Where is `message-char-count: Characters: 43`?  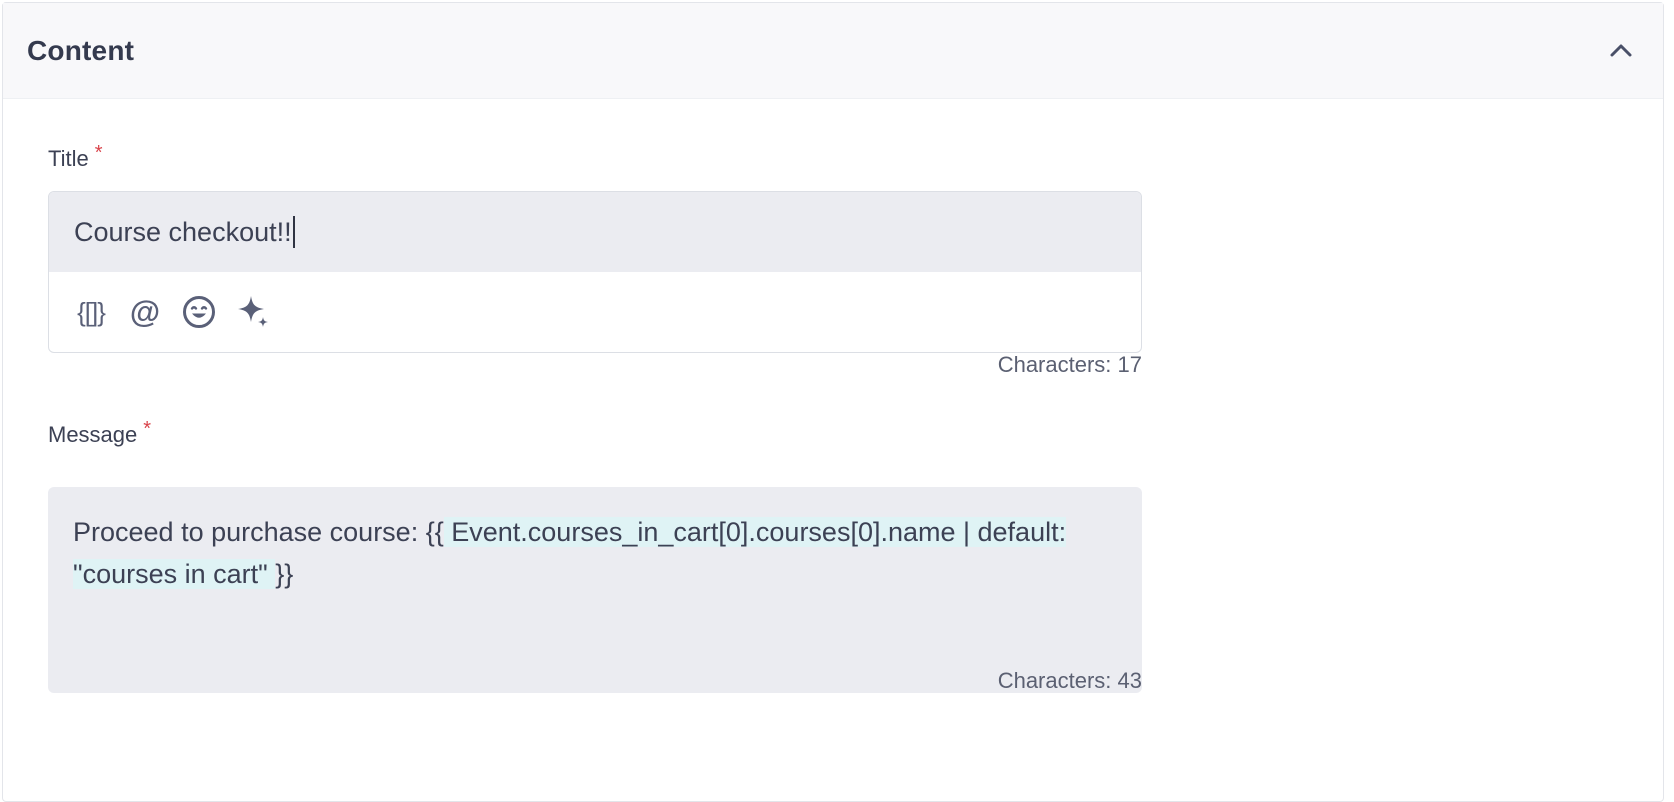 message-char-count: Characters: 43 is located at coordinates (1069, 680).